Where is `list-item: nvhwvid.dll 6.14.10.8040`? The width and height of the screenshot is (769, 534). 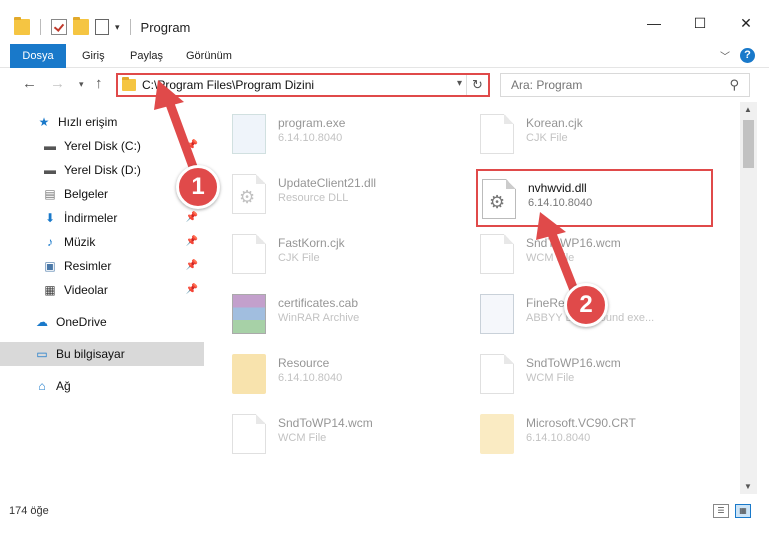
list-item: nvhwvid.dll 6.14.10.8040 is located at coordinates (576, 197).